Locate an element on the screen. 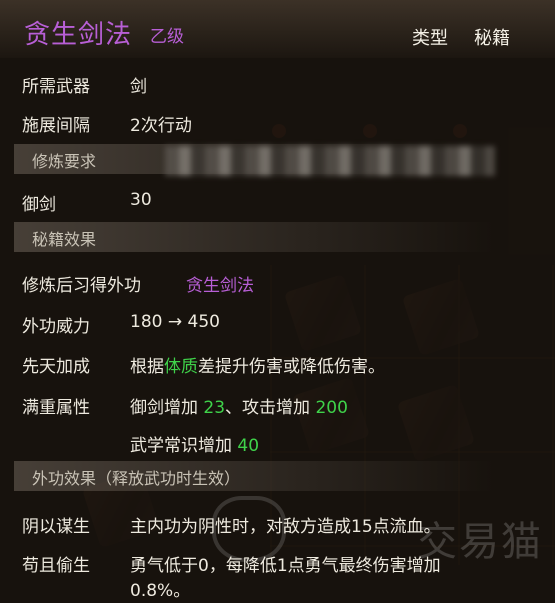 The image size is (555, 603). innate-highlight: 体质 is located at coordinates (181, 367).